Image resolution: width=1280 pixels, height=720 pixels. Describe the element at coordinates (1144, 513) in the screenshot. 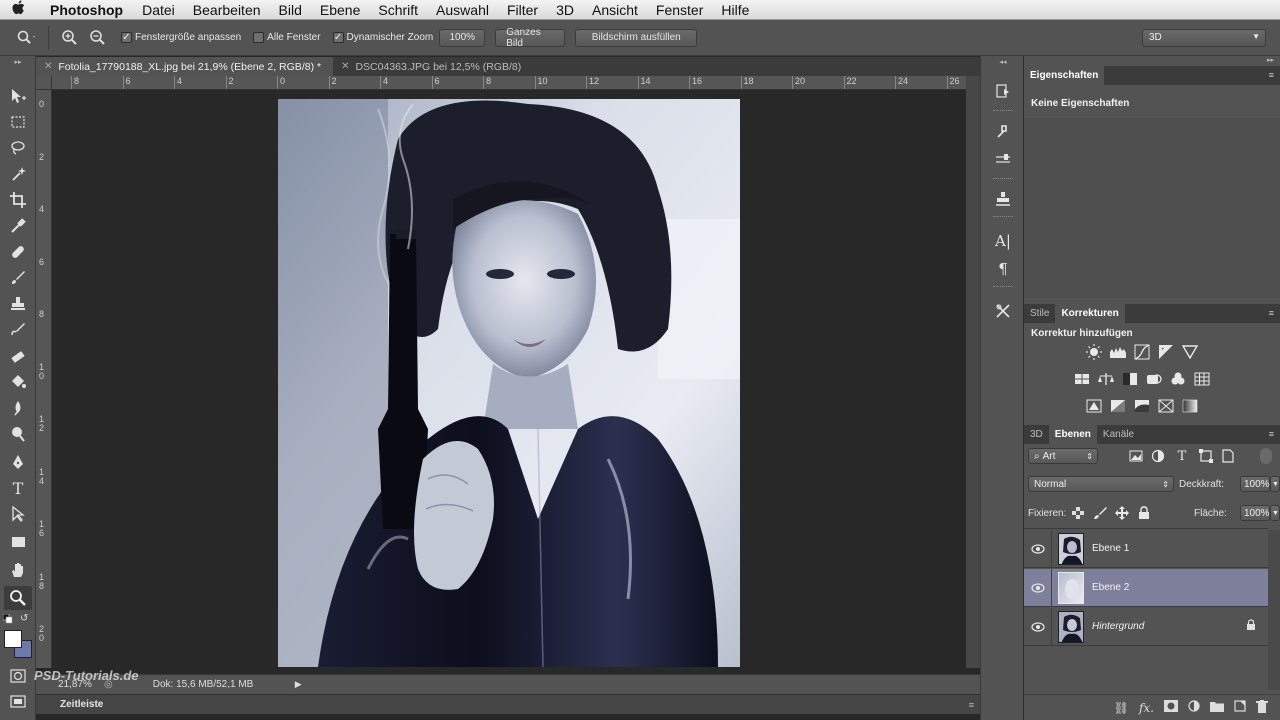

I see `lock-all-icon` at that location.